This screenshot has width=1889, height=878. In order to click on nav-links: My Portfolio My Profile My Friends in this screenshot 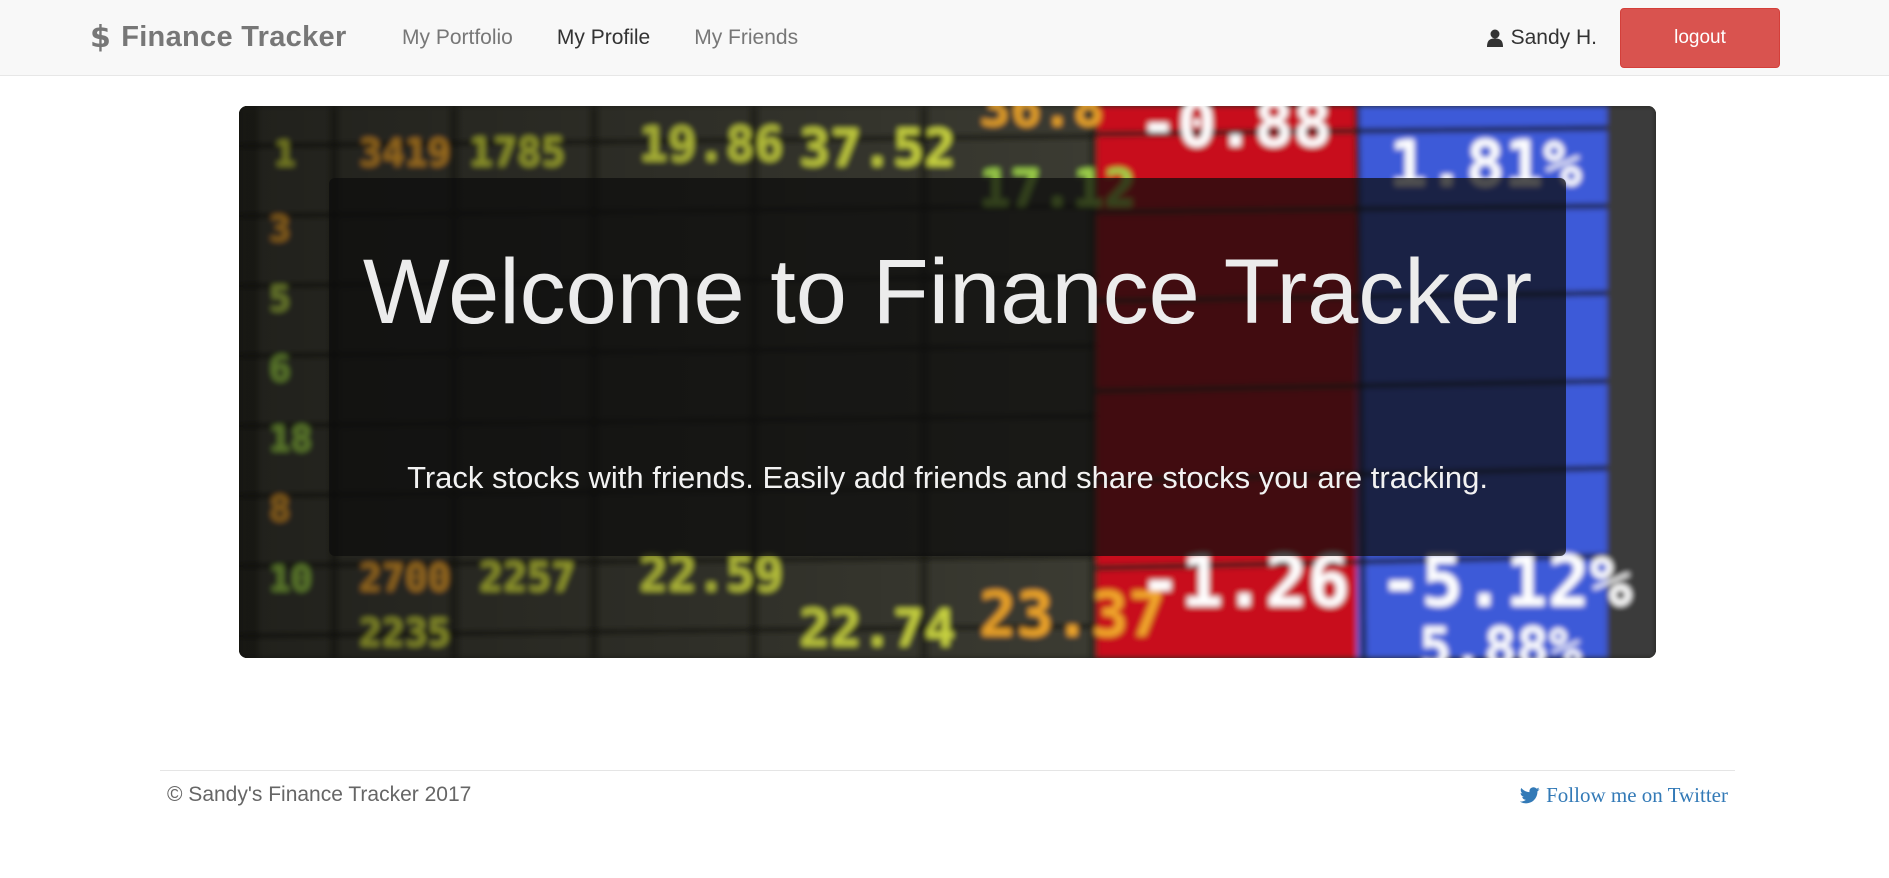, I will do `click(600, 38)`.